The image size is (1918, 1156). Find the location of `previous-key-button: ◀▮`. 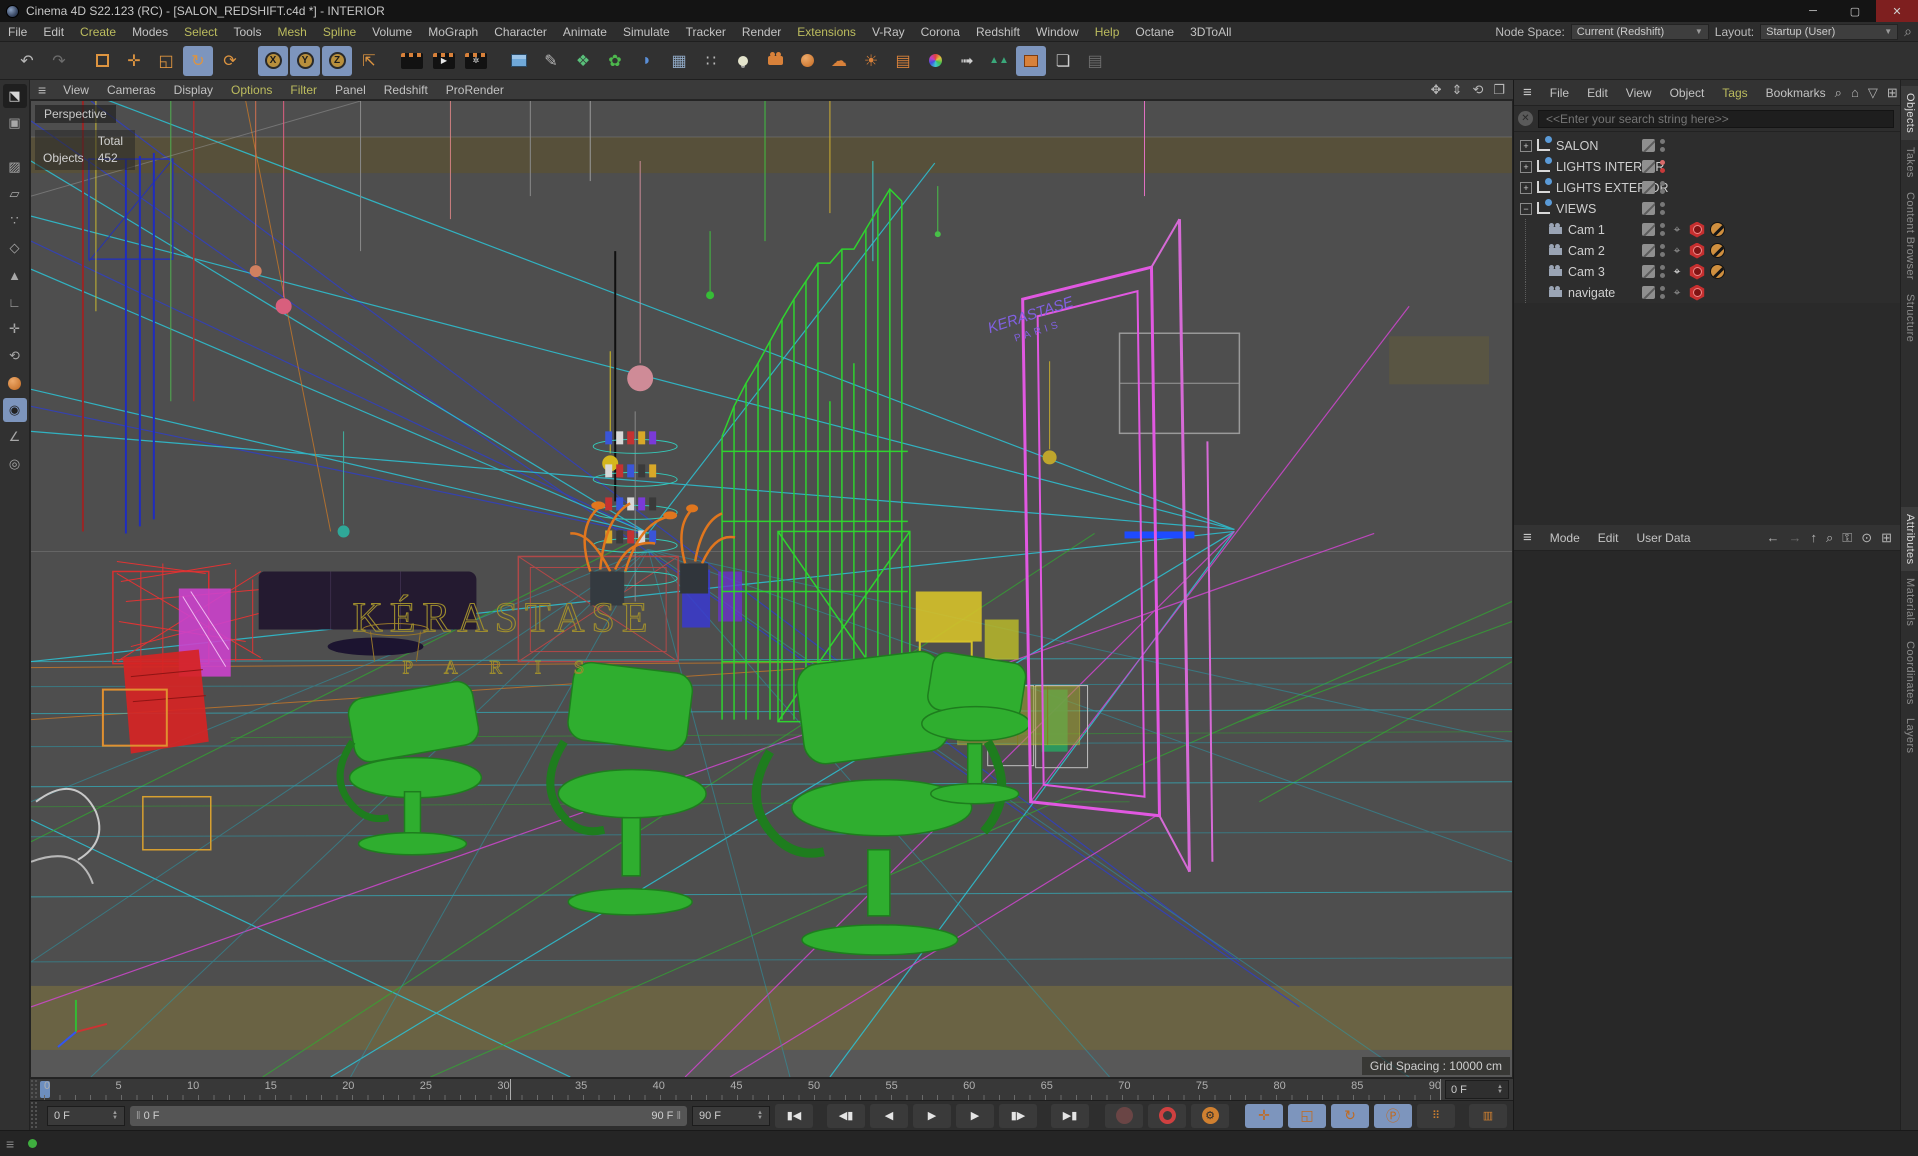

previous-key-button: ◀▮ is located at coordinates (846, 1115).